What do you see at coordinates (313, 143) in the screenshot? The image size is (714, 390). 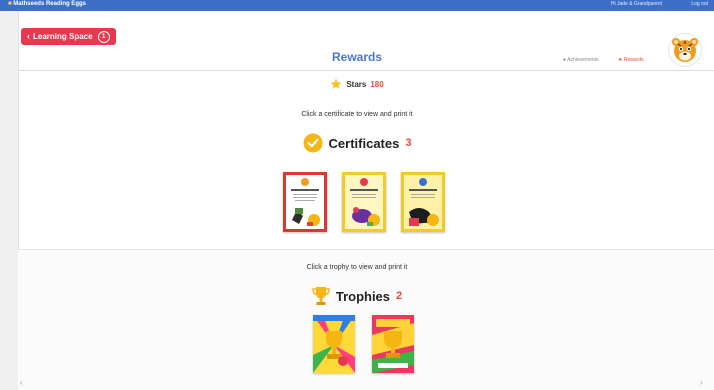 I see `checkmark-badge-icon` at bounding box center [313, 143].